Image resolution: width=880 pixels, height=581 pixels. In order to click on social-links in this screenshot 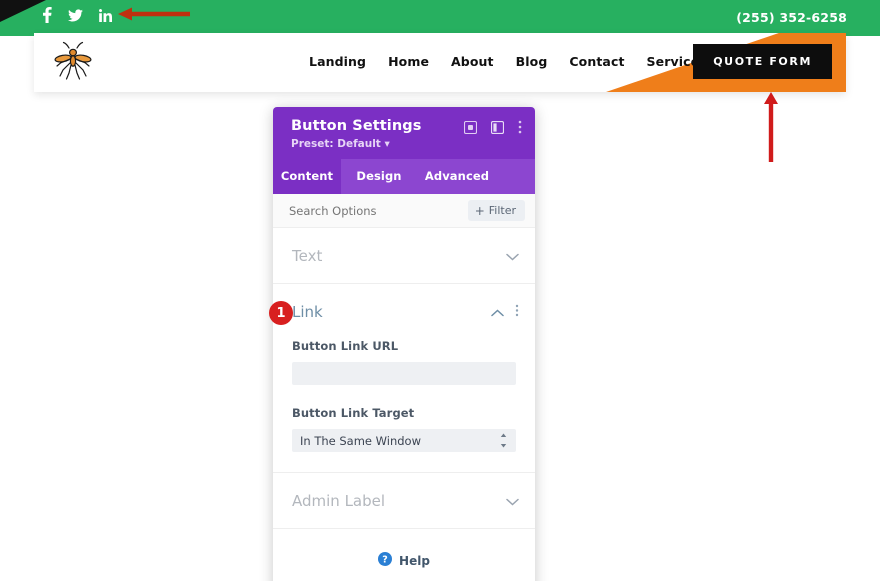, I will do `click(77, 15)`.